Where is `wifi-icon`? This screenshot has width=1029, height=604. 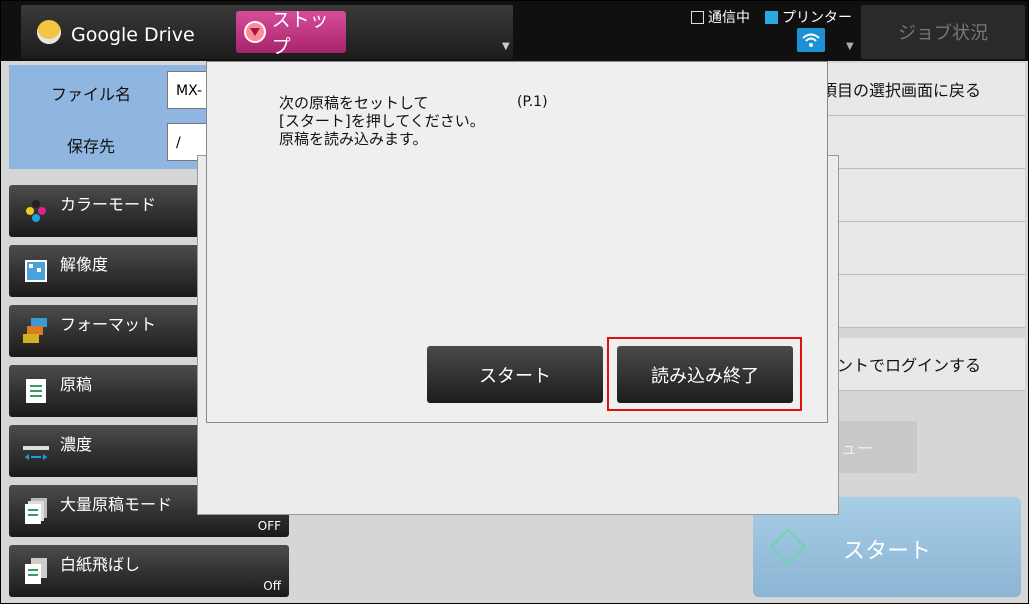
wifi-icon is located at coordinates (811, 40).